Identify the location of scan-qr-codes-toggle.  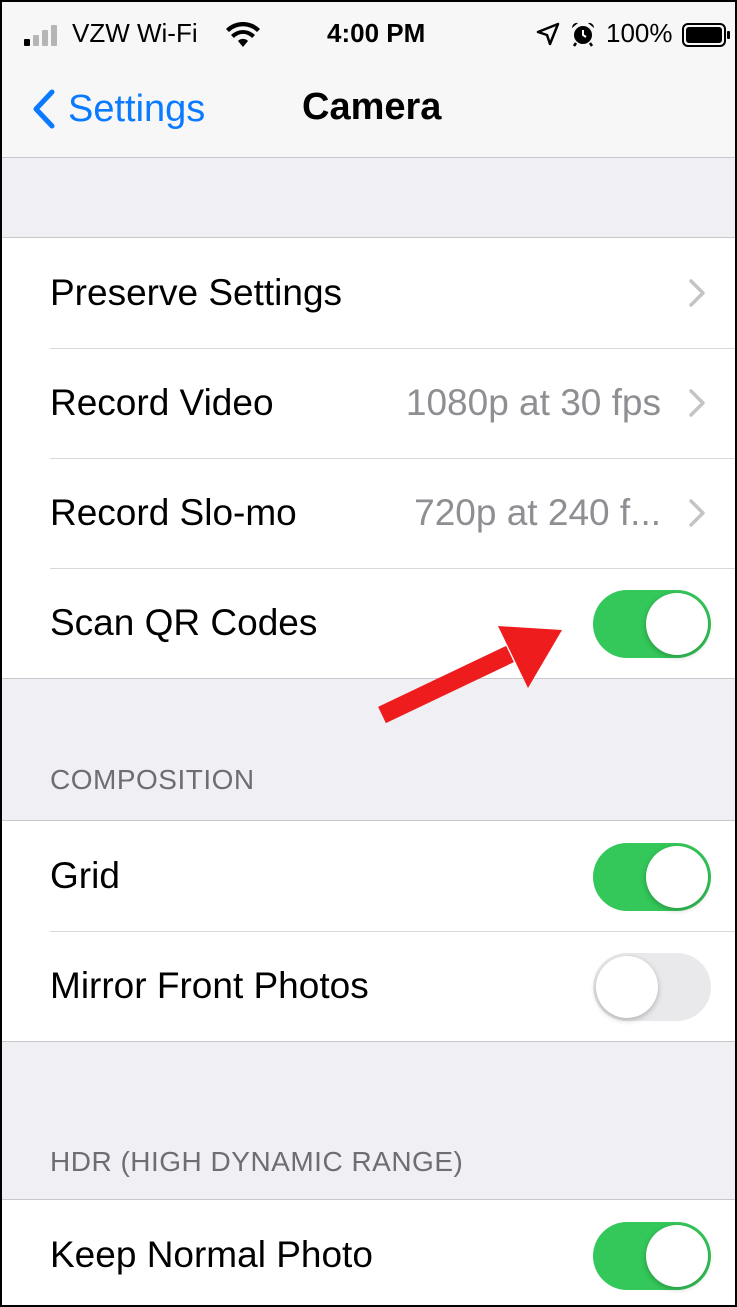
(652, 624).